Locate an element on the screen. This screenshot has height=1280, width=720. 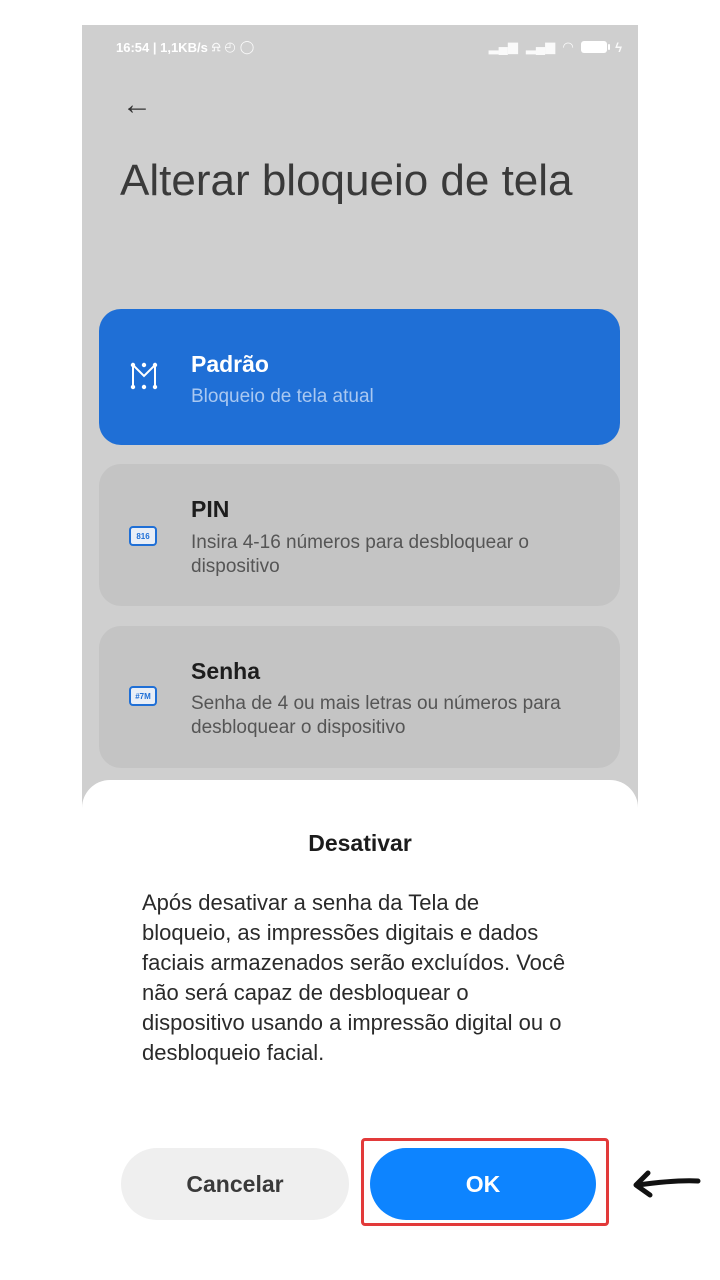
status-left: 16:54 | 1,1KB/s ⍾ ◴ ◯ is located at coordinates (302, 47).